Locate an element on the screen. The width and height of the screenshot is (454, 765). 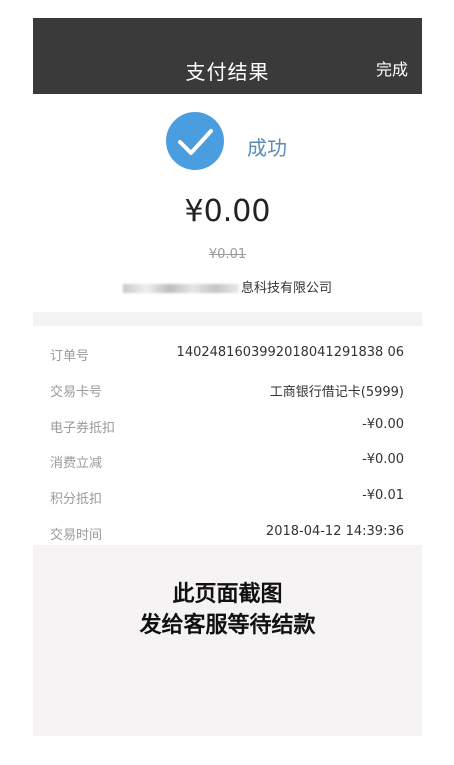
merchant-name: 息科技有限公司 is located at coordinates (227, 286).